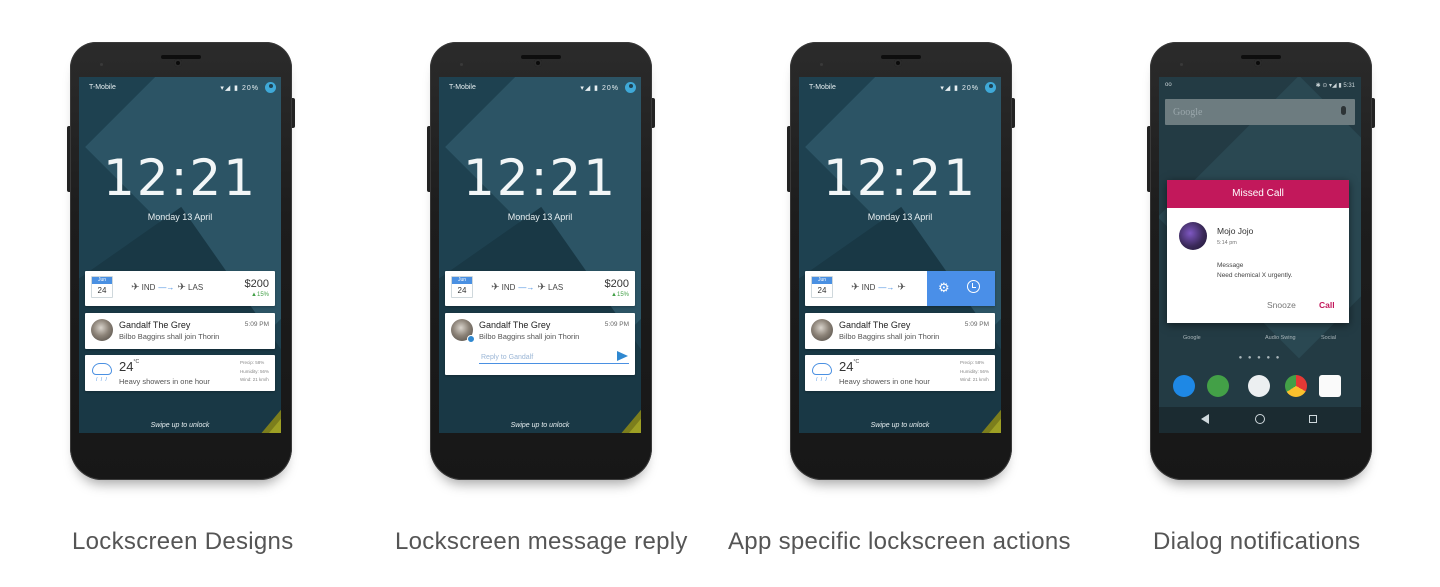 This screenshot has height=587, width=1440. Describe the element at coordinates (1168, 85) in the screenshot. I see `voicemail-icon: oo` at that location.